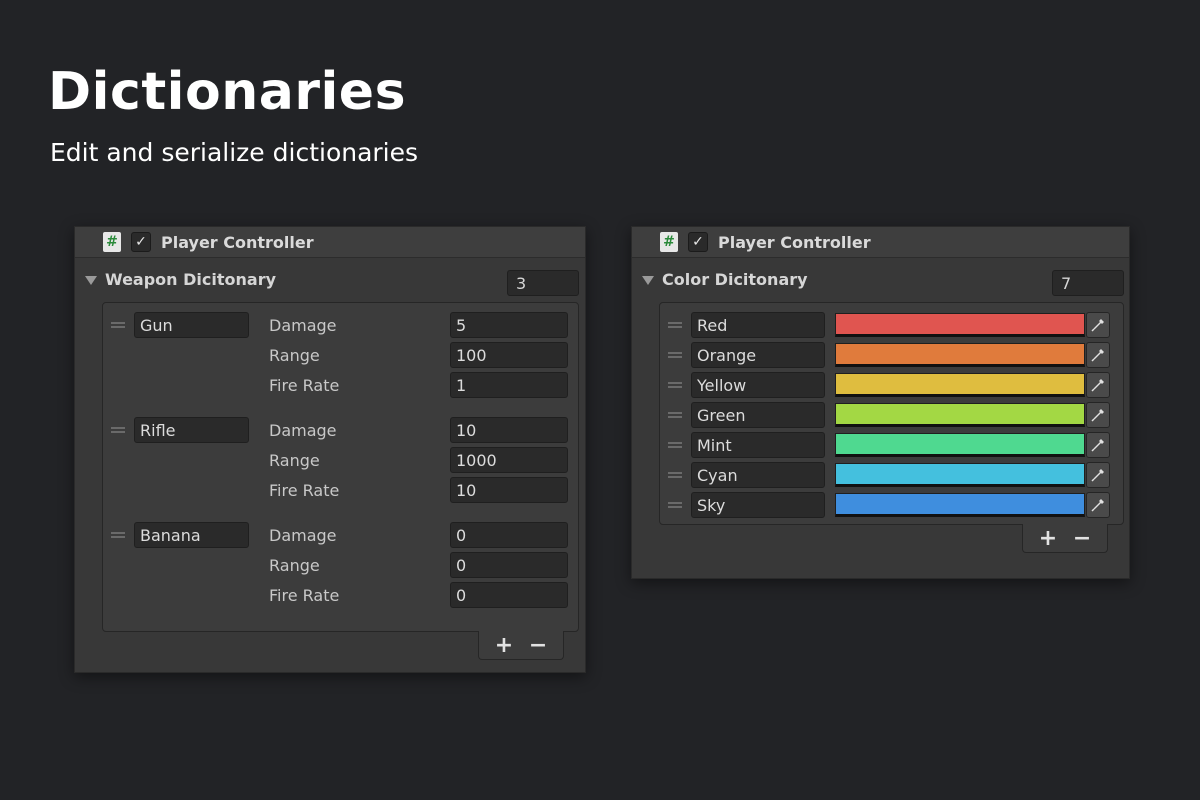 The image size is (1200, 800). What do you see at coordinates (543, 283) in the screenshot?
I see `dictionary-size-field: 3` at bounding box center [543, 283].